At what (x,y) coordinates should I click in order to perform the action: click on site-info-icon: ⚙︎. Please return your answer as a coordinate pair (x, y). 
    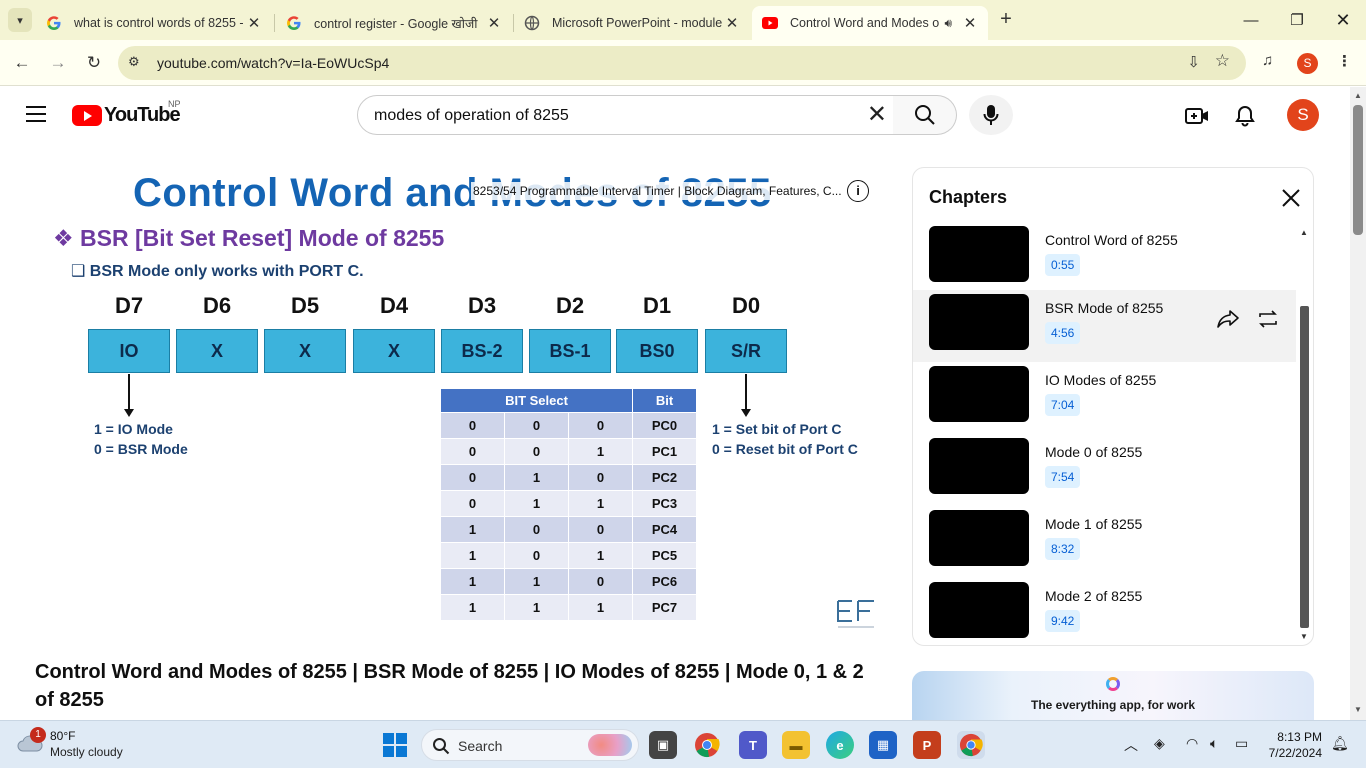
    Looking at the image, I should click on (134, 62).